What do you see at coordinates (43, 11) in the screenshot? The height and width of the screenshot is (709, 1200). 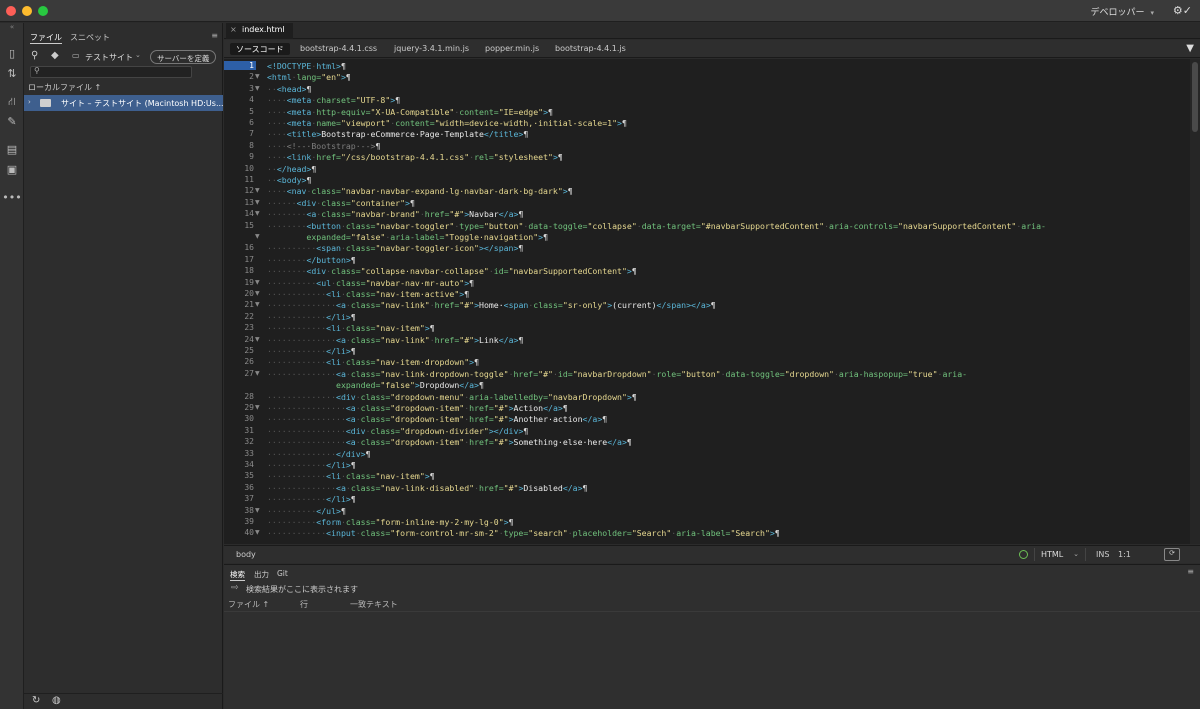 I see `zoom-window-button` at bounding box center [43, 11].